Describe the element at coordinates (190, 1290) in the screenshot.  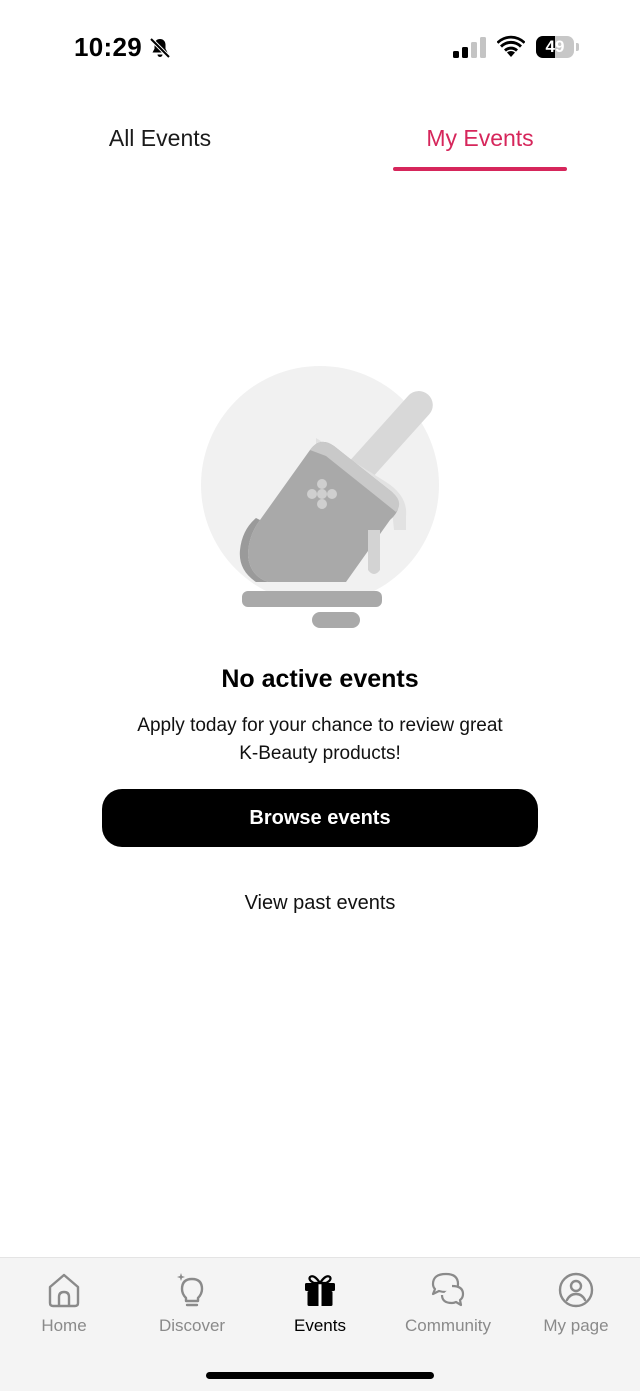
I see `lightbulb-icon` at that location.